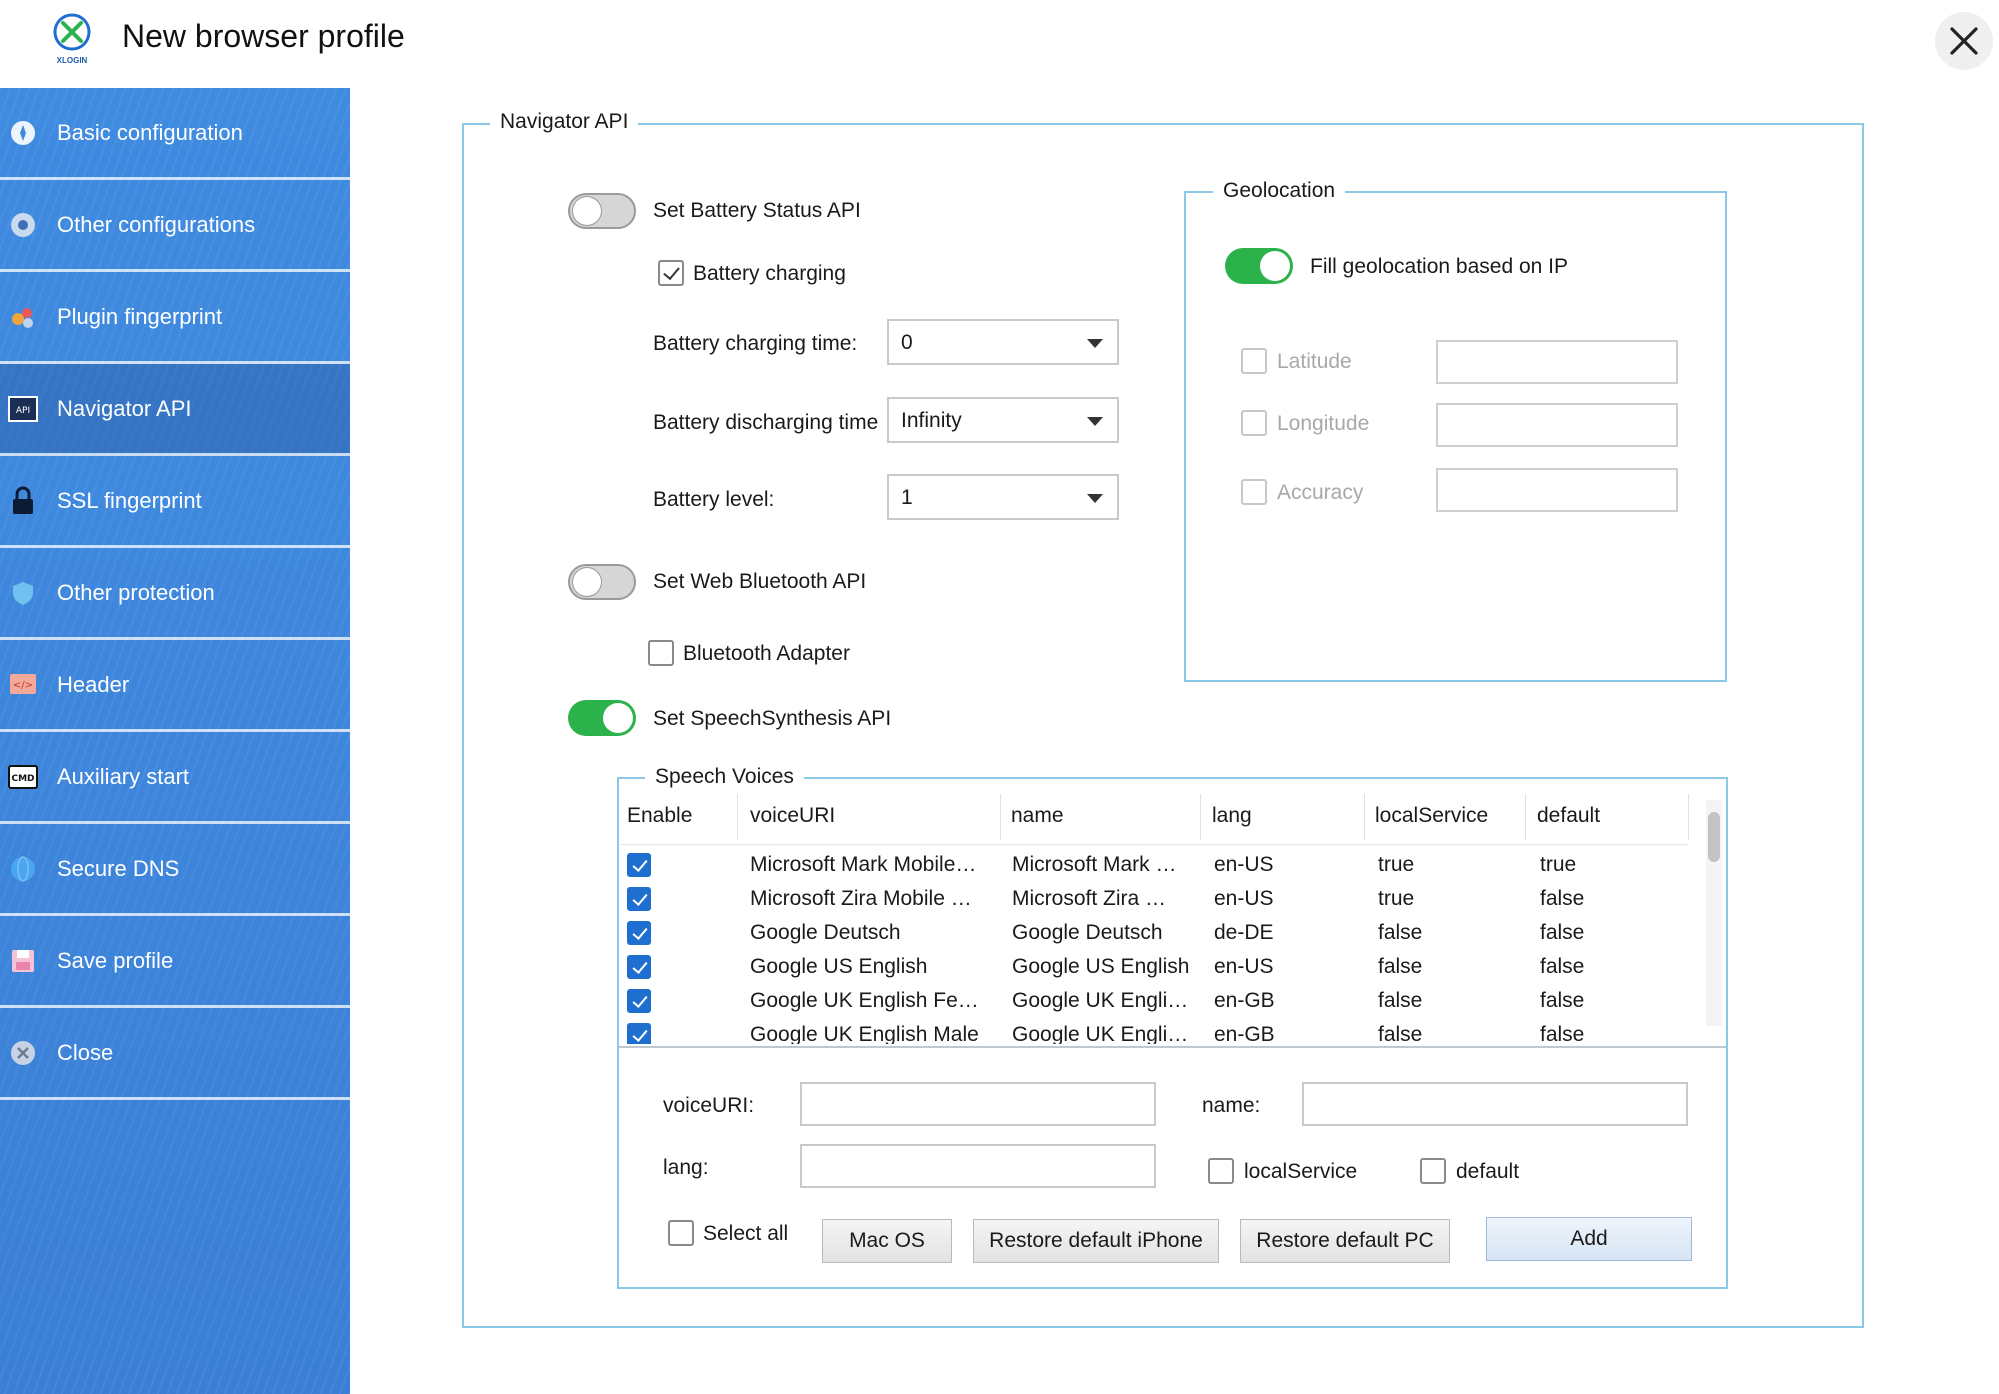 This screenshot has height=1394, width=1999. I want to click on cell-default: true, so click(1558, 864).